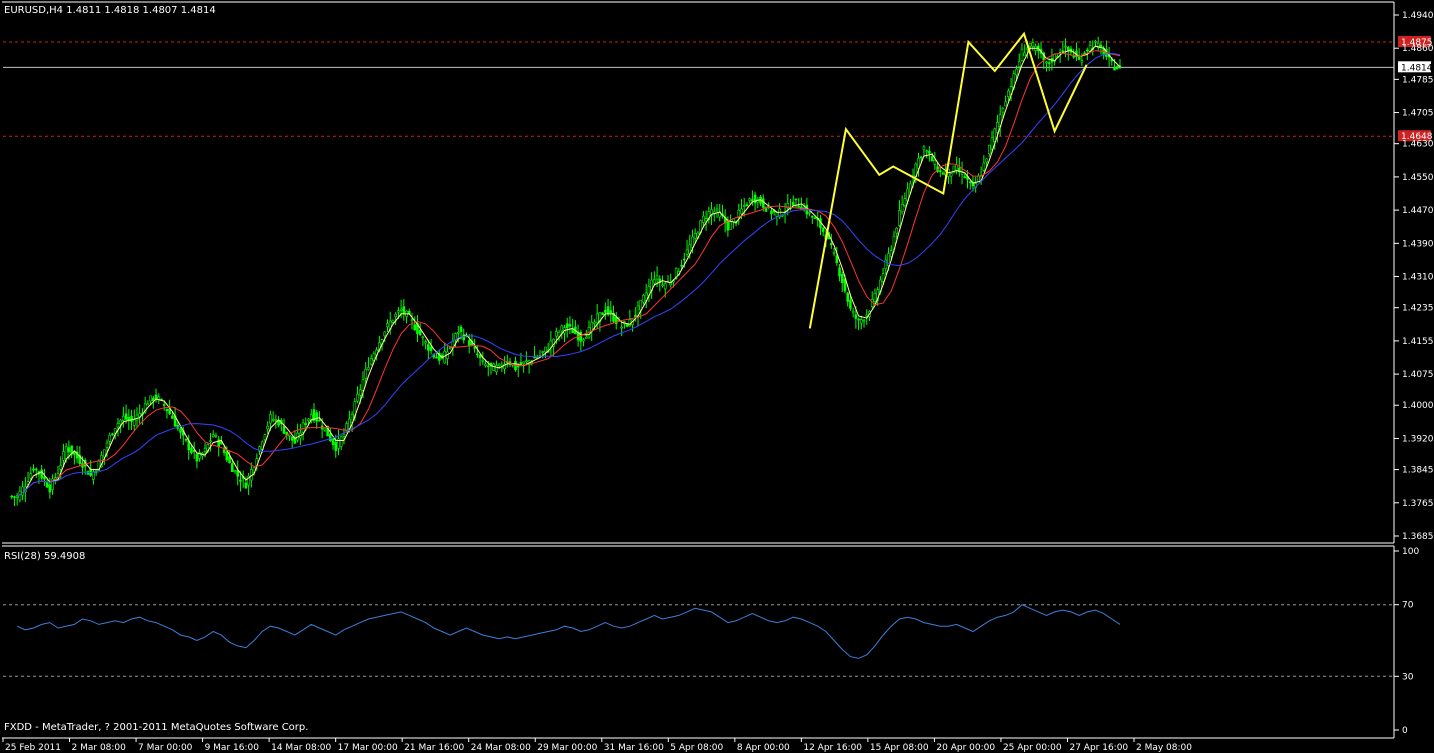 The width and height of the screenshot is (1434, 753). What do you see at coordinates (99, 748) in the screenshot?
I see `time-tick-label: 2 Mar 08:00` at bounding box center [99, 748].